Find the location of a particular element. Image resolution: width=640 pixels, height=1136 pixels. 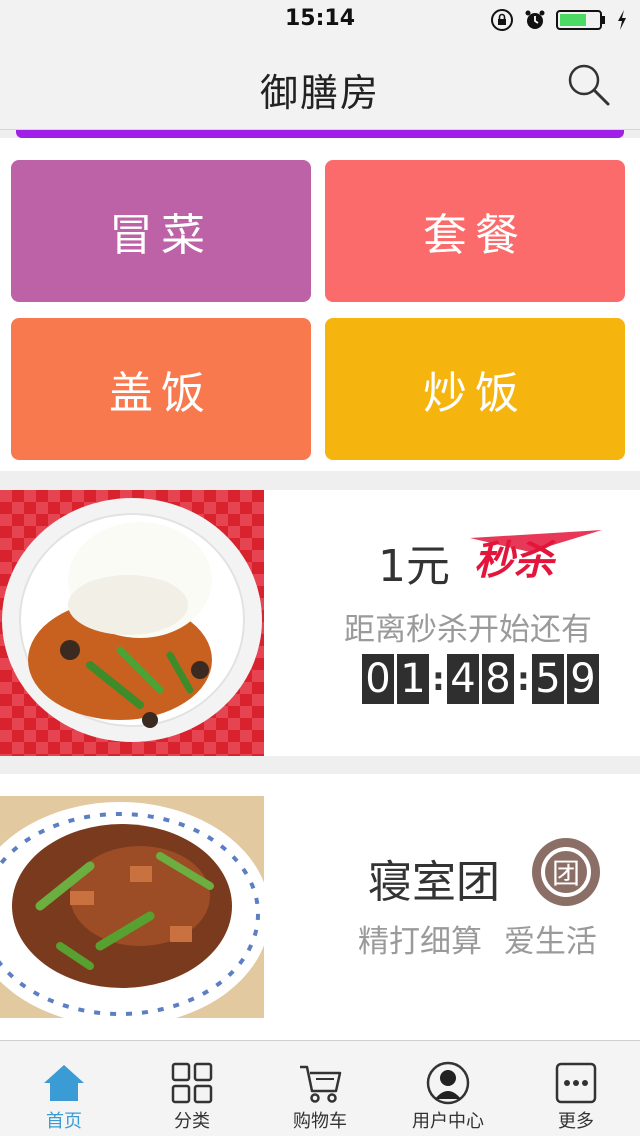

tab-label: 用户中心 is located at coordinates (448, 1121).